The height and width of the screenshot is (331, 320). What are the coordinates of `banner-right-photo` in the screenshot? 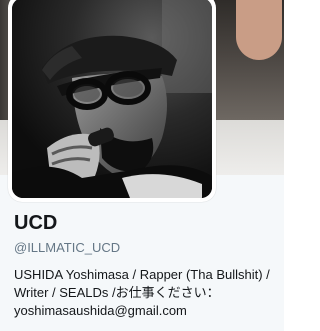 It's located at (249, 60).